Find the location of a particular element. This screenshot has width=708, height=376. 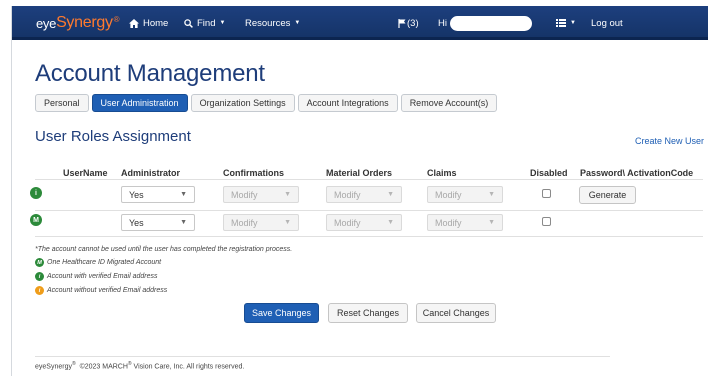

nav-find-label: Find is located at coordinates (206, 23).